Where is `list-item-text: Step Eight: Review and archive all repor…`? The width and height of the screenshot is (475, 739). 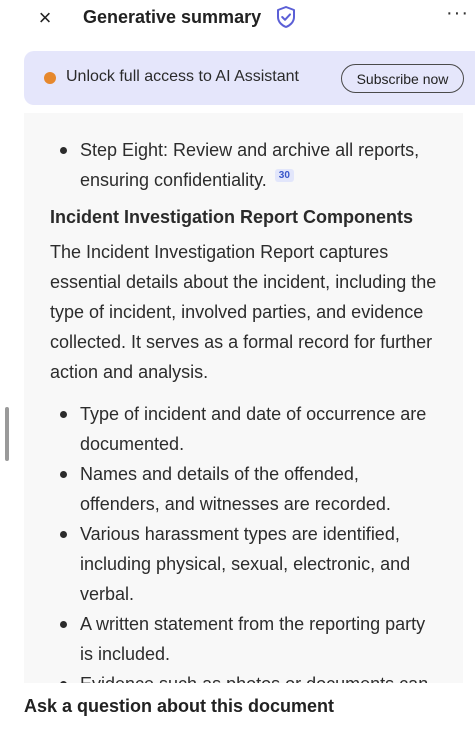 list-item-text: Step Eight: Review and archive all repor… is located at coordinates (250, 165).